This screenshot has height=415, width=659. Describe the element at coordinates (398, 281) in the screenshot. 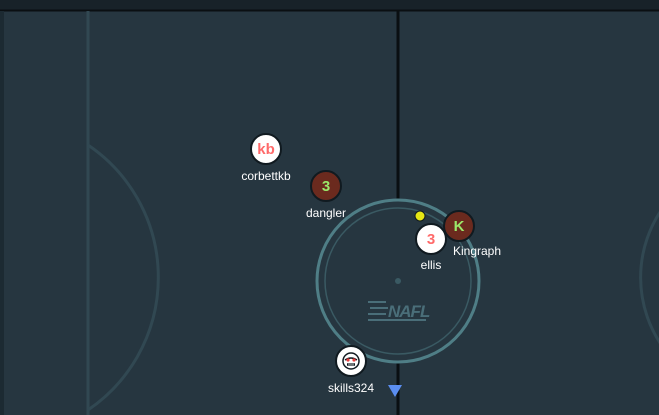

I see `center-dot` at that location.